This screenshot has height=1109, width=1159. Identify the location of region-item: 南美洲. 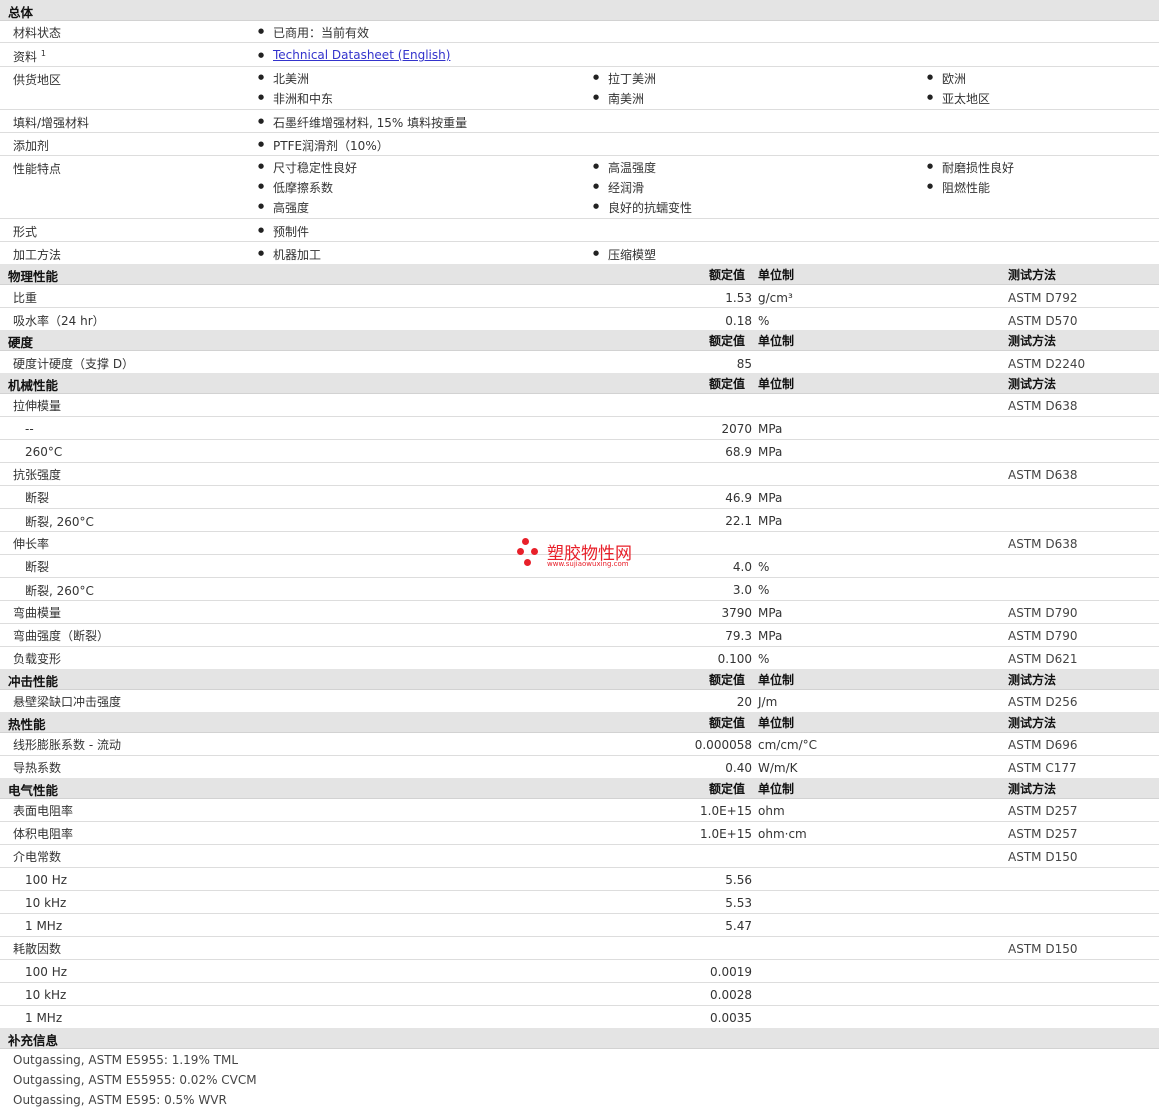
(618, 98).